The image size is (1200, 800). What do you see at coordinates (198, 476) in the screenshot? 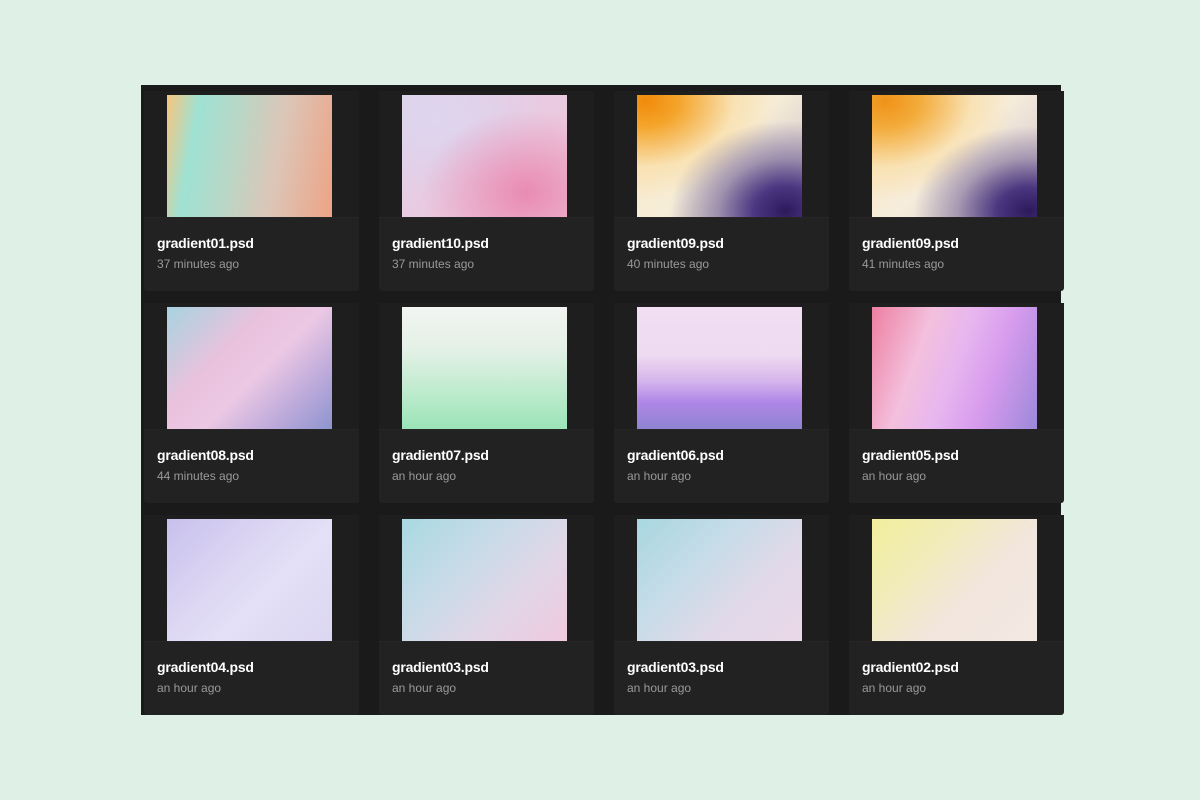
I see `modified-time: 44 minutes ago` at bounding box center [198, 476].